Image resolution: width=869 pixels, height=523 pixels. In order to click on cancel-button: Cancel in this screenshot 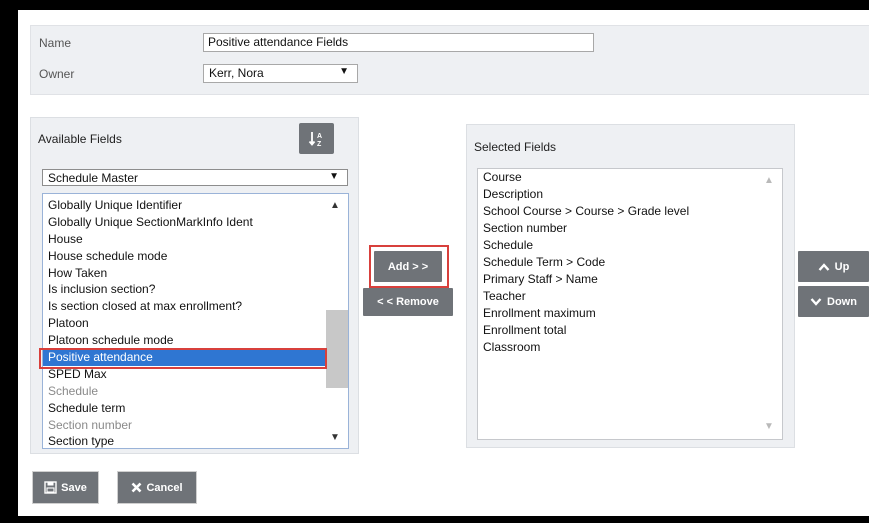, I will do `click(157, 487)`.